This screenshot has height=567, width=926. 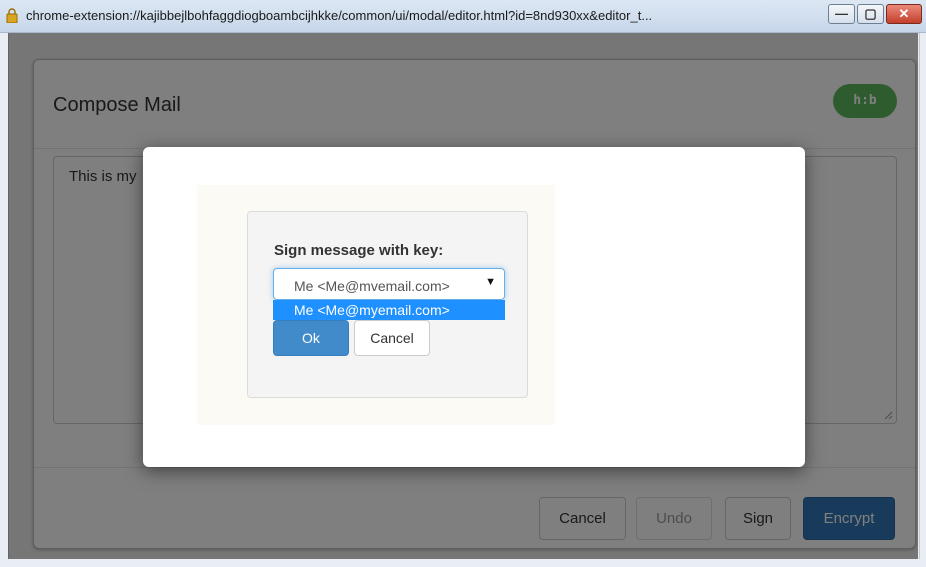 What do you see at coordinates (12, 15) in the screenshot?
I see `lock-icon` at bounding box center [12, 15].